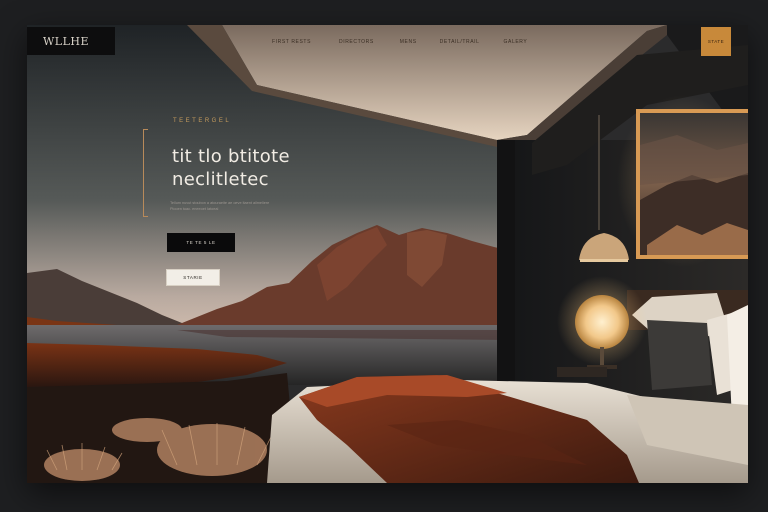 This screenshot has width=768, height=512. What do you see at coordinates (220, 179) in the screenshot?
I see `hero-headline-line-2: neclitletec` at bounding box center [220, 179].